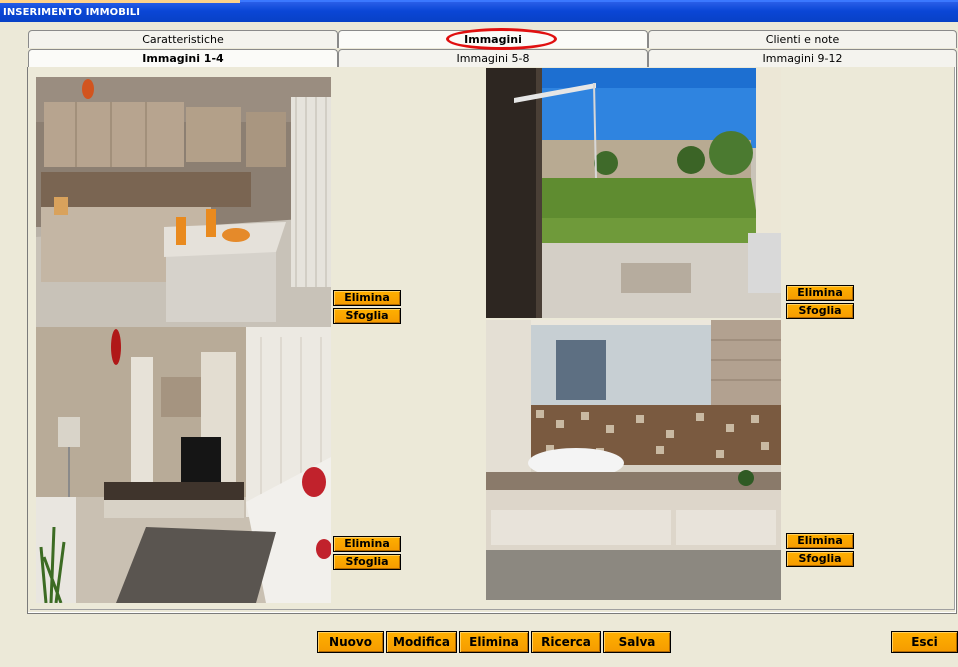  Describe the element at coordinates (350, 642) in the screenshot. I see `new-button: Nuovo` at that location.